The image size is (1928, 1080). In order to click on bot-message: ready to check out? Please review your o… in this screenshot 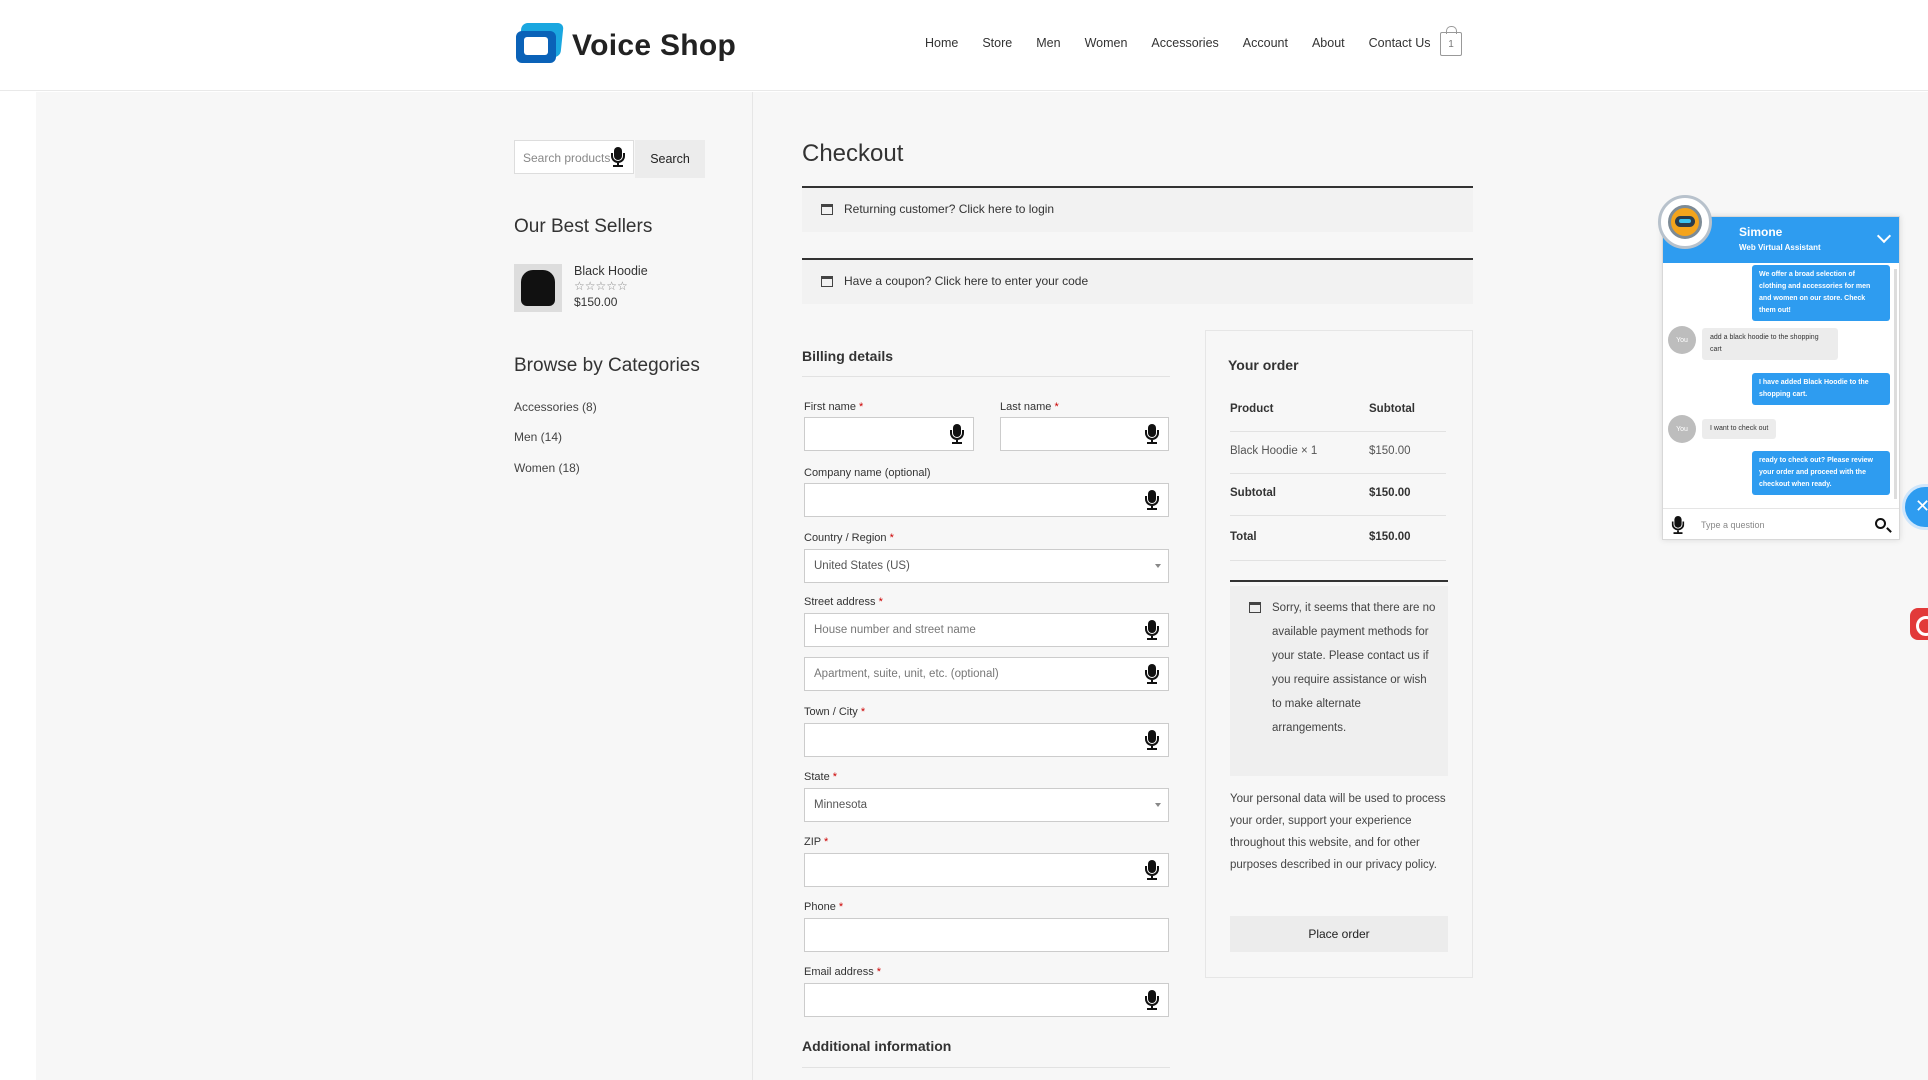, I will do `click(1821, 473)`.